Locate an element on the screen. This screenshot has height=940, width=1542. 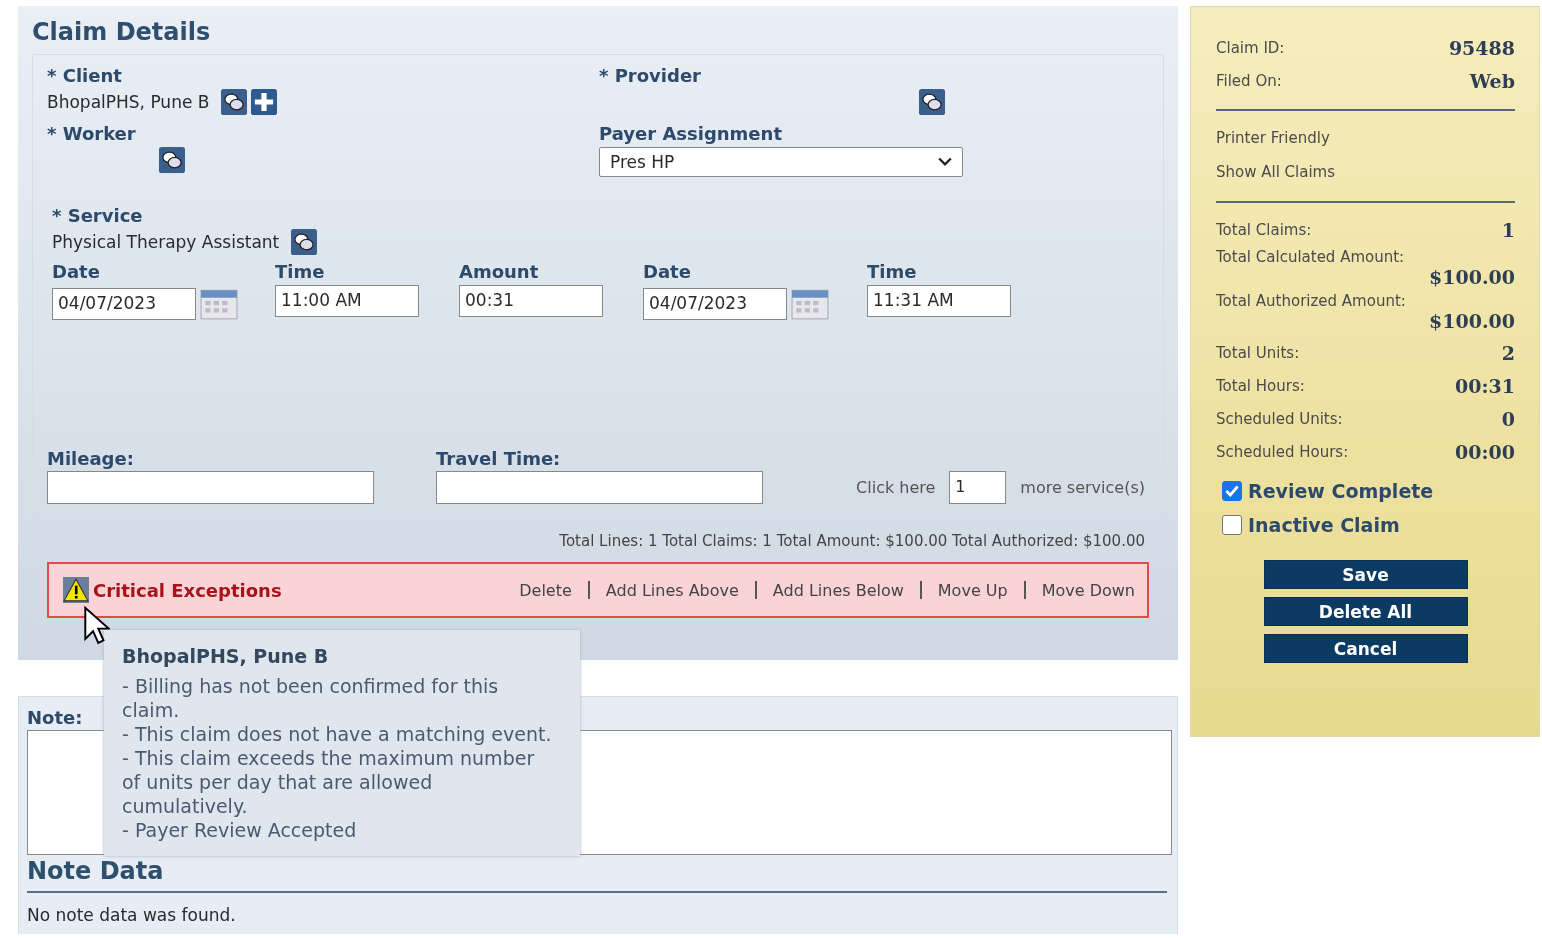
checkbox-label: Inactive Claim is located at coordinates (1324, 525).